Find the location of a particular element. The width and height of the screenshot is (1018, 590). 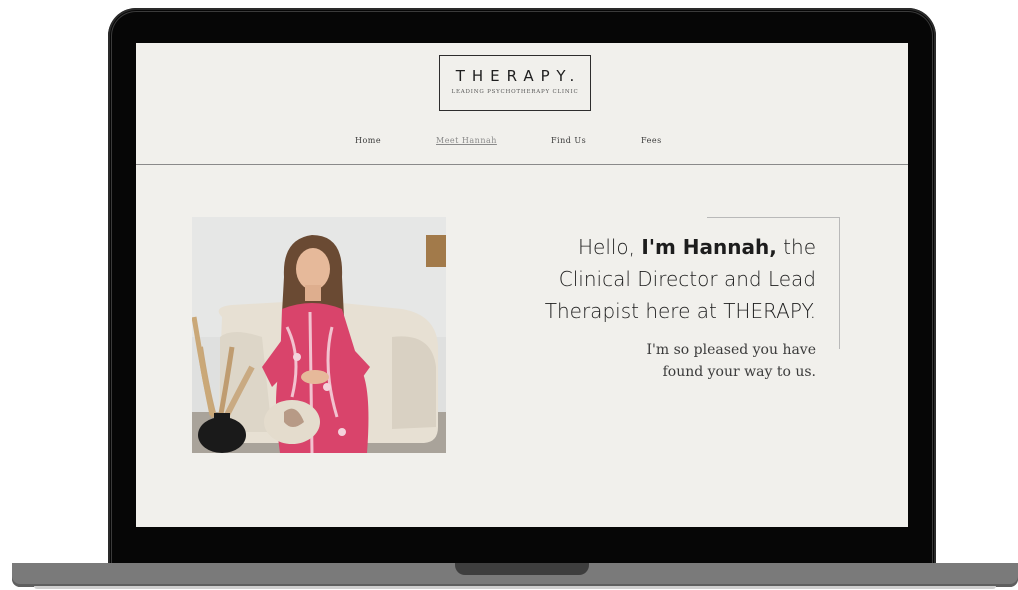

portrait-illustration is located at coordinates (319, 335).